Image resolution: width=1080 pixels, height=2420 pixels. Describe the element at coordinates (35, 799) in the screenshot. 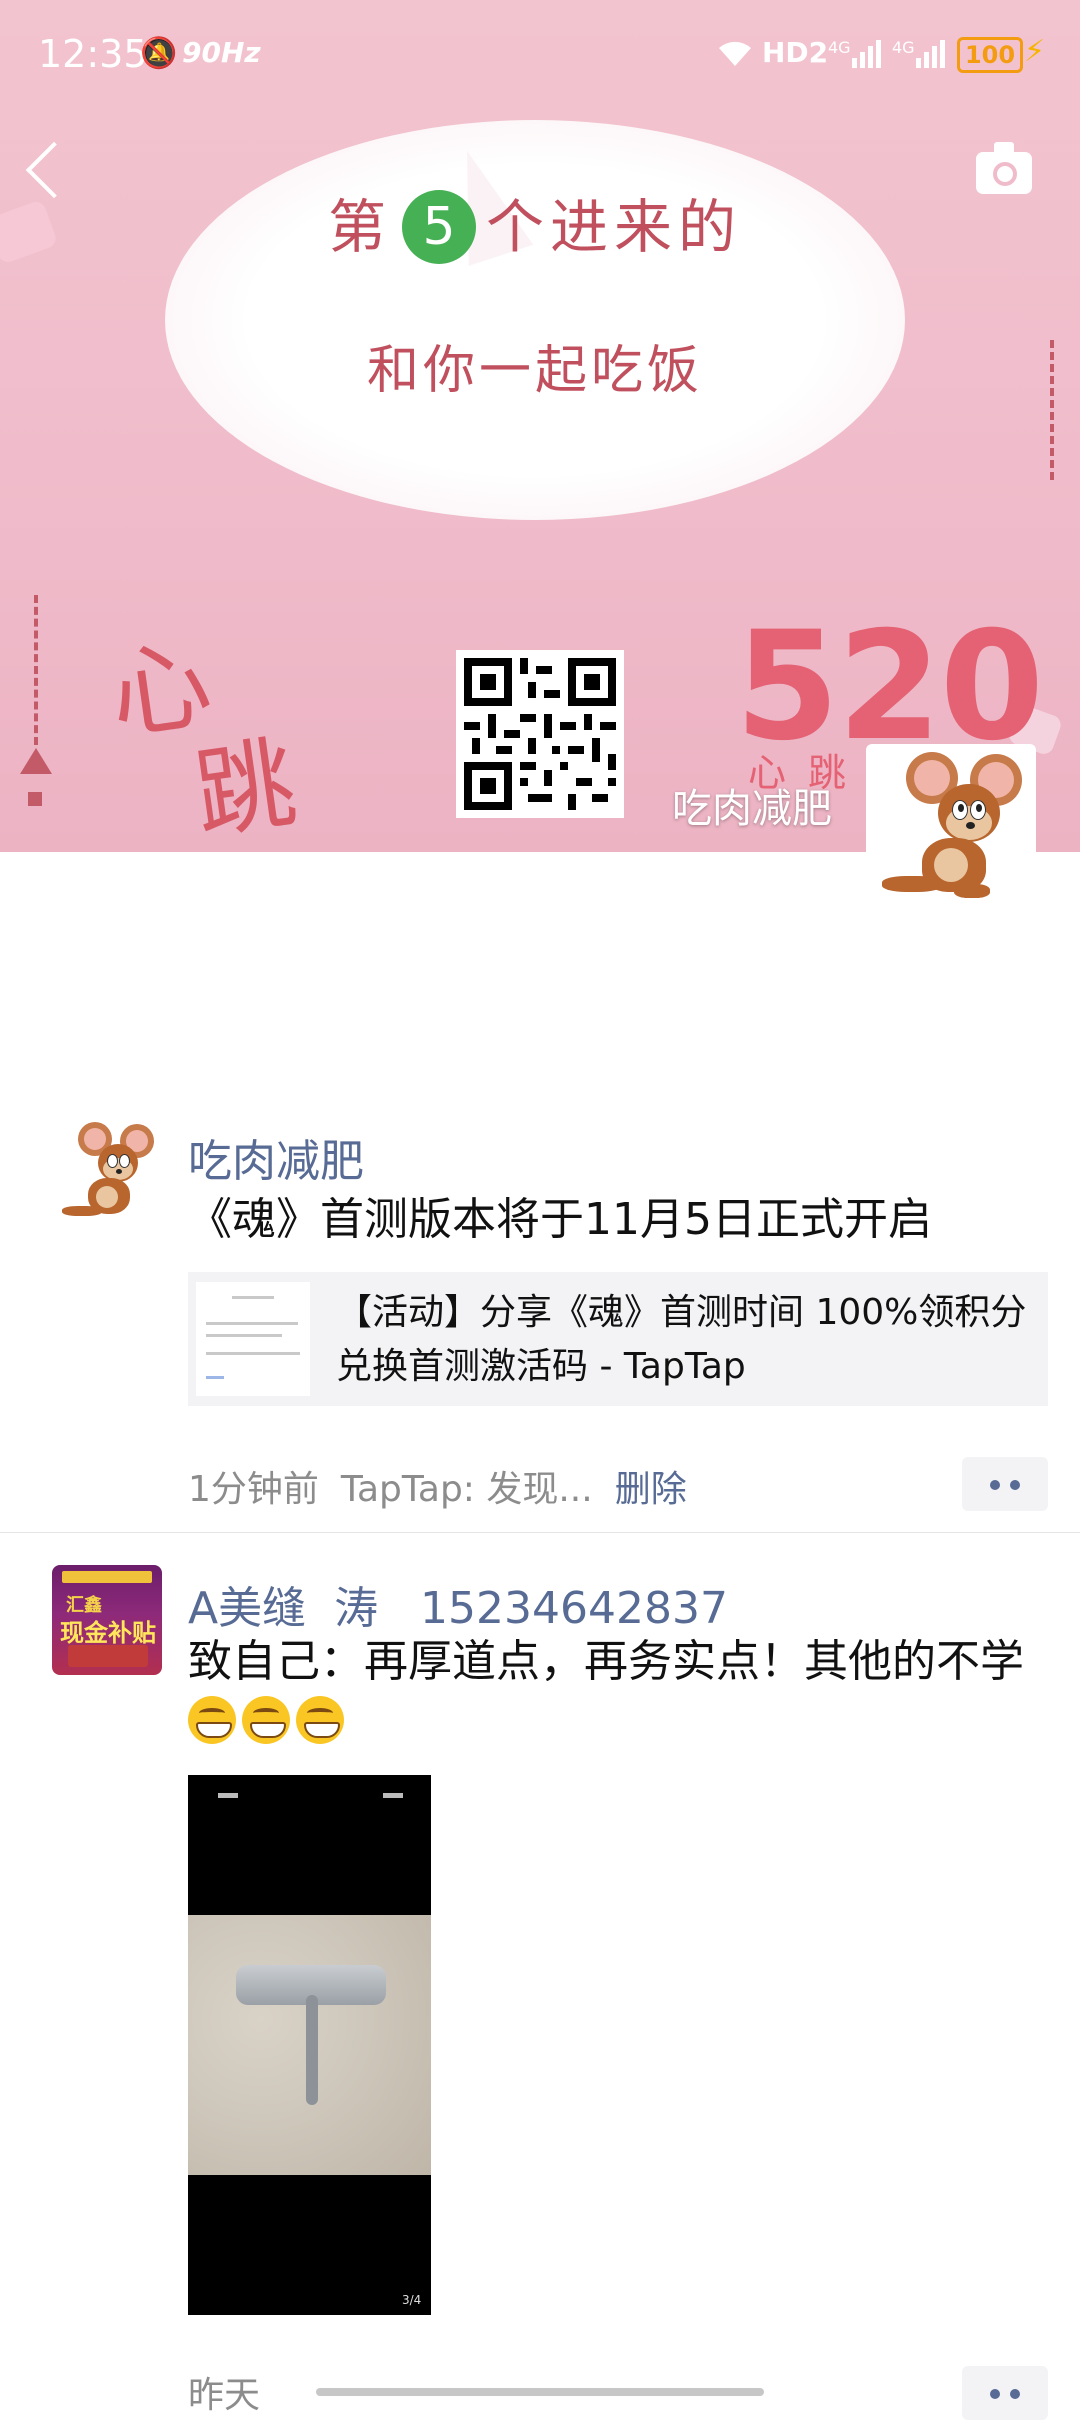

I see `square-decoration` at that location.